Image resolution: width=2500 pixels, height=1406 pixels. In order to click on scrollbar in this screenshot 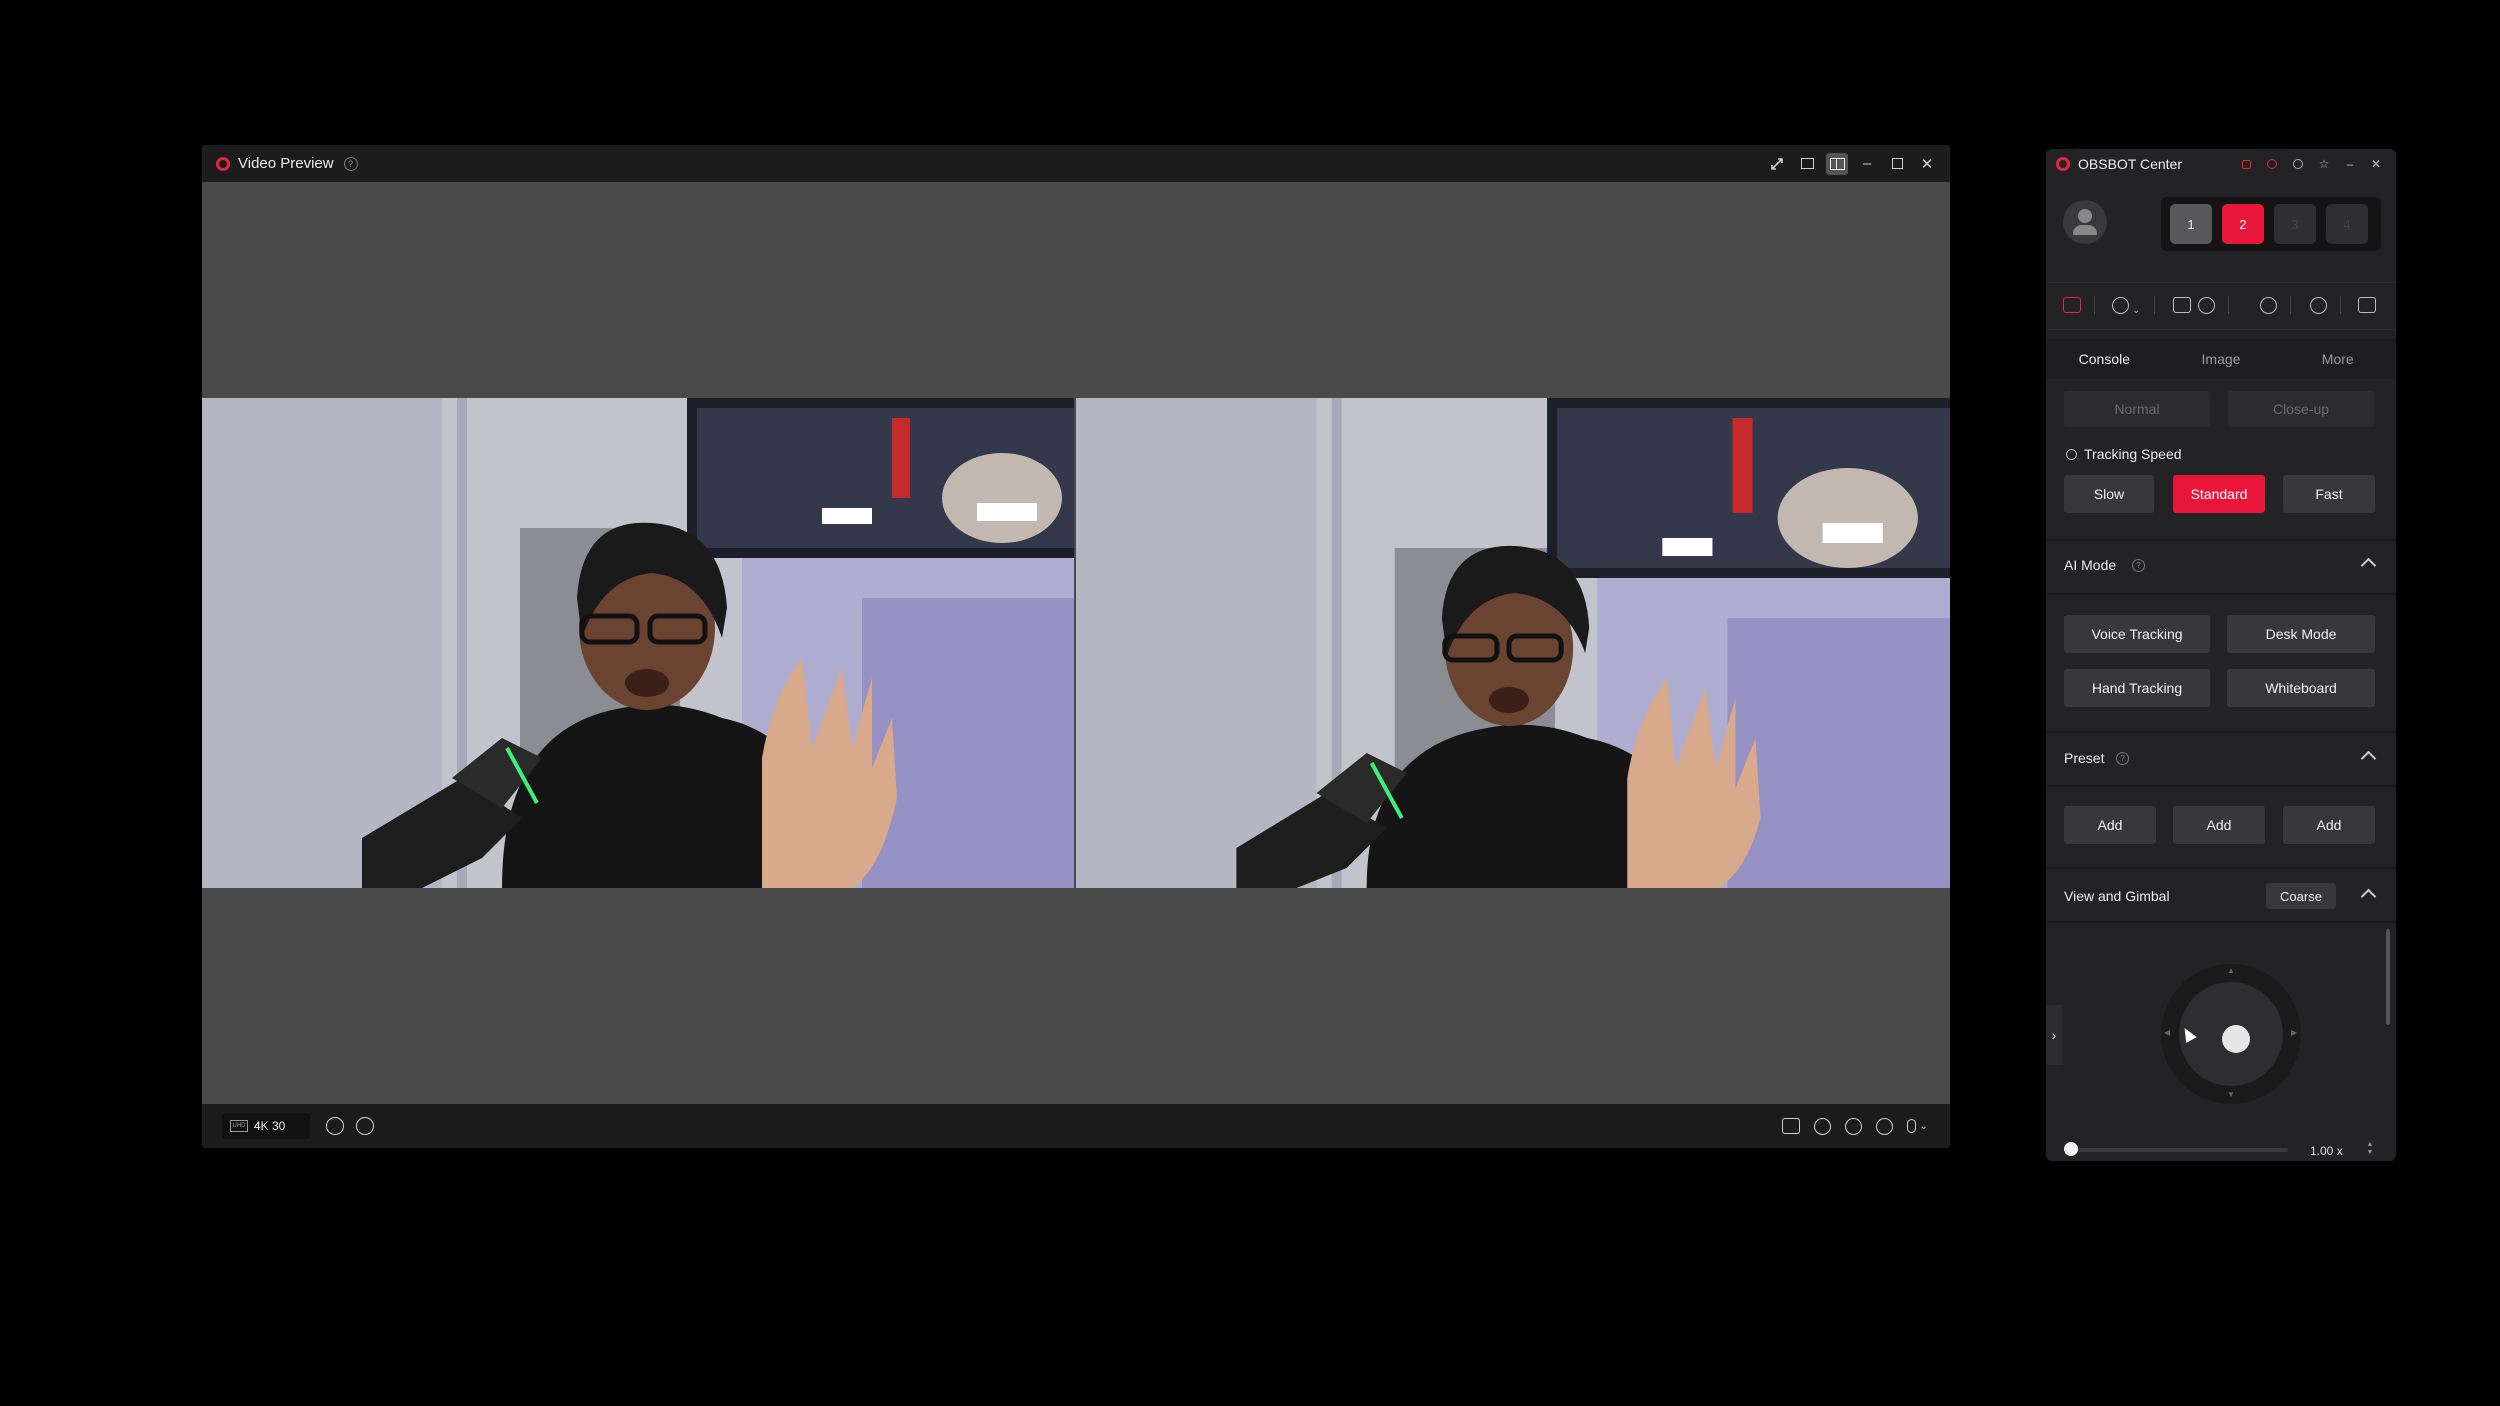, I will do `click(2388, 977)`.